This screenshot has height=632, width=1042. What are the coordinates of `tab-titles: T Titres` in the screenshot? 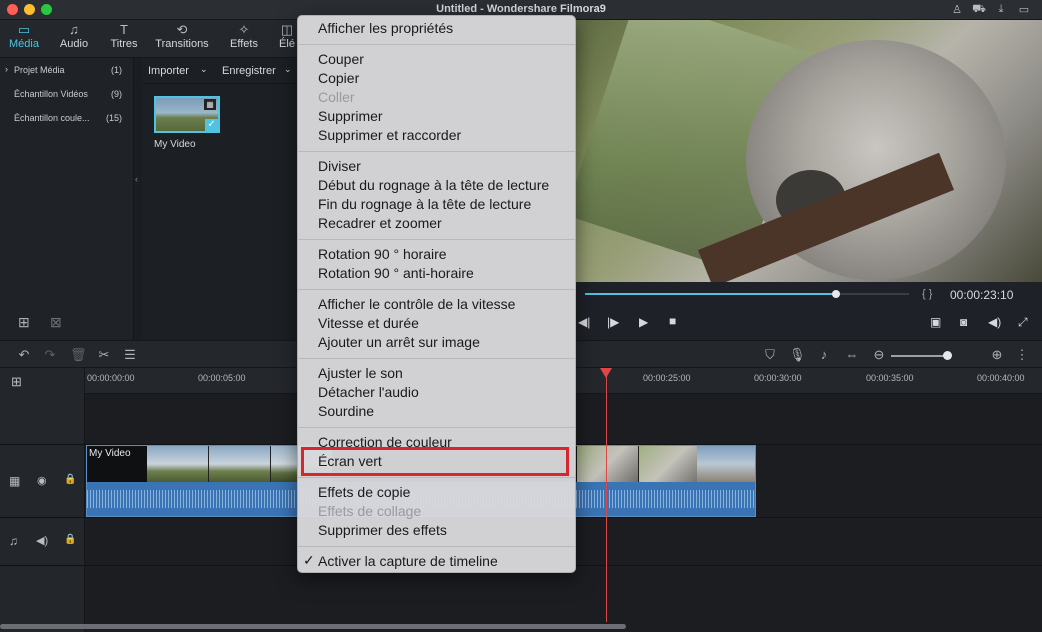 It's located at (124, 39).